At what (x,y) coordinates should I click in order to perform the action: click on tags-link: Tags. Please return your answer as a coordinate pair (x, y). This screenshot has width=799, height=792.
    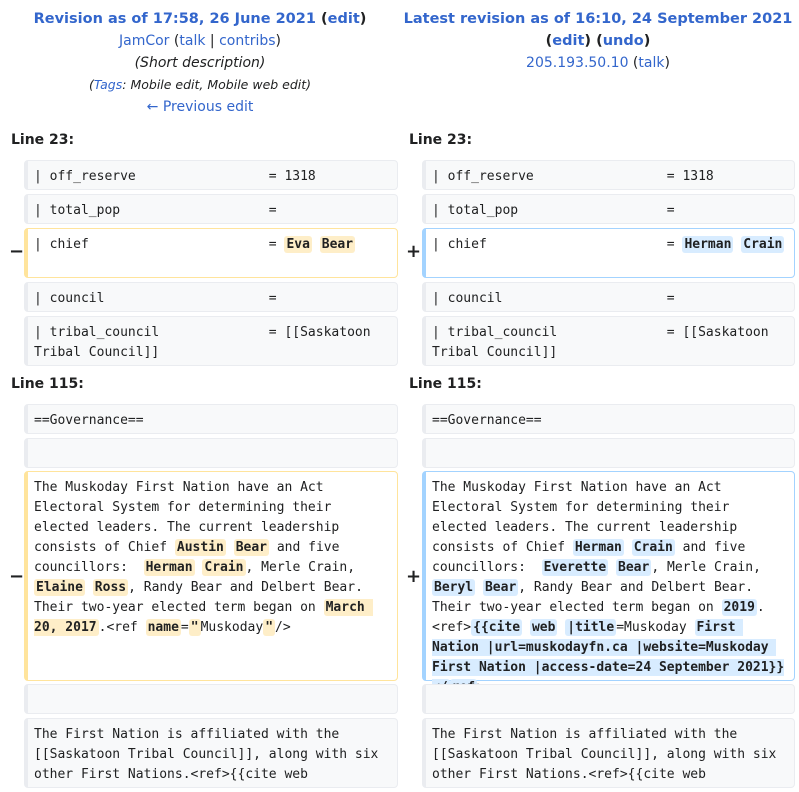
    Looking at the image, I should click on (108, 84).